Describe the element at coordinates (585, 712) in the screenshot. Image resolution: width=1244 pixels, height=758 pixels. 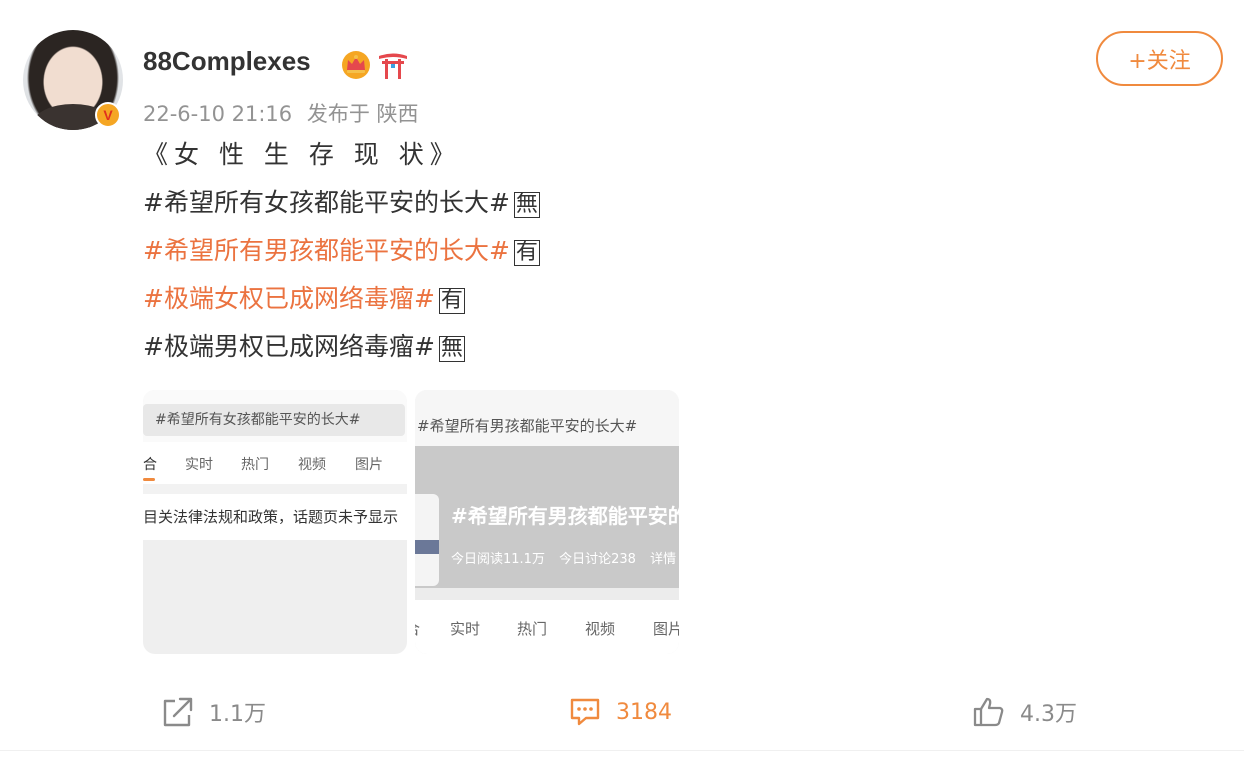
I see `comment-icon` at that location.